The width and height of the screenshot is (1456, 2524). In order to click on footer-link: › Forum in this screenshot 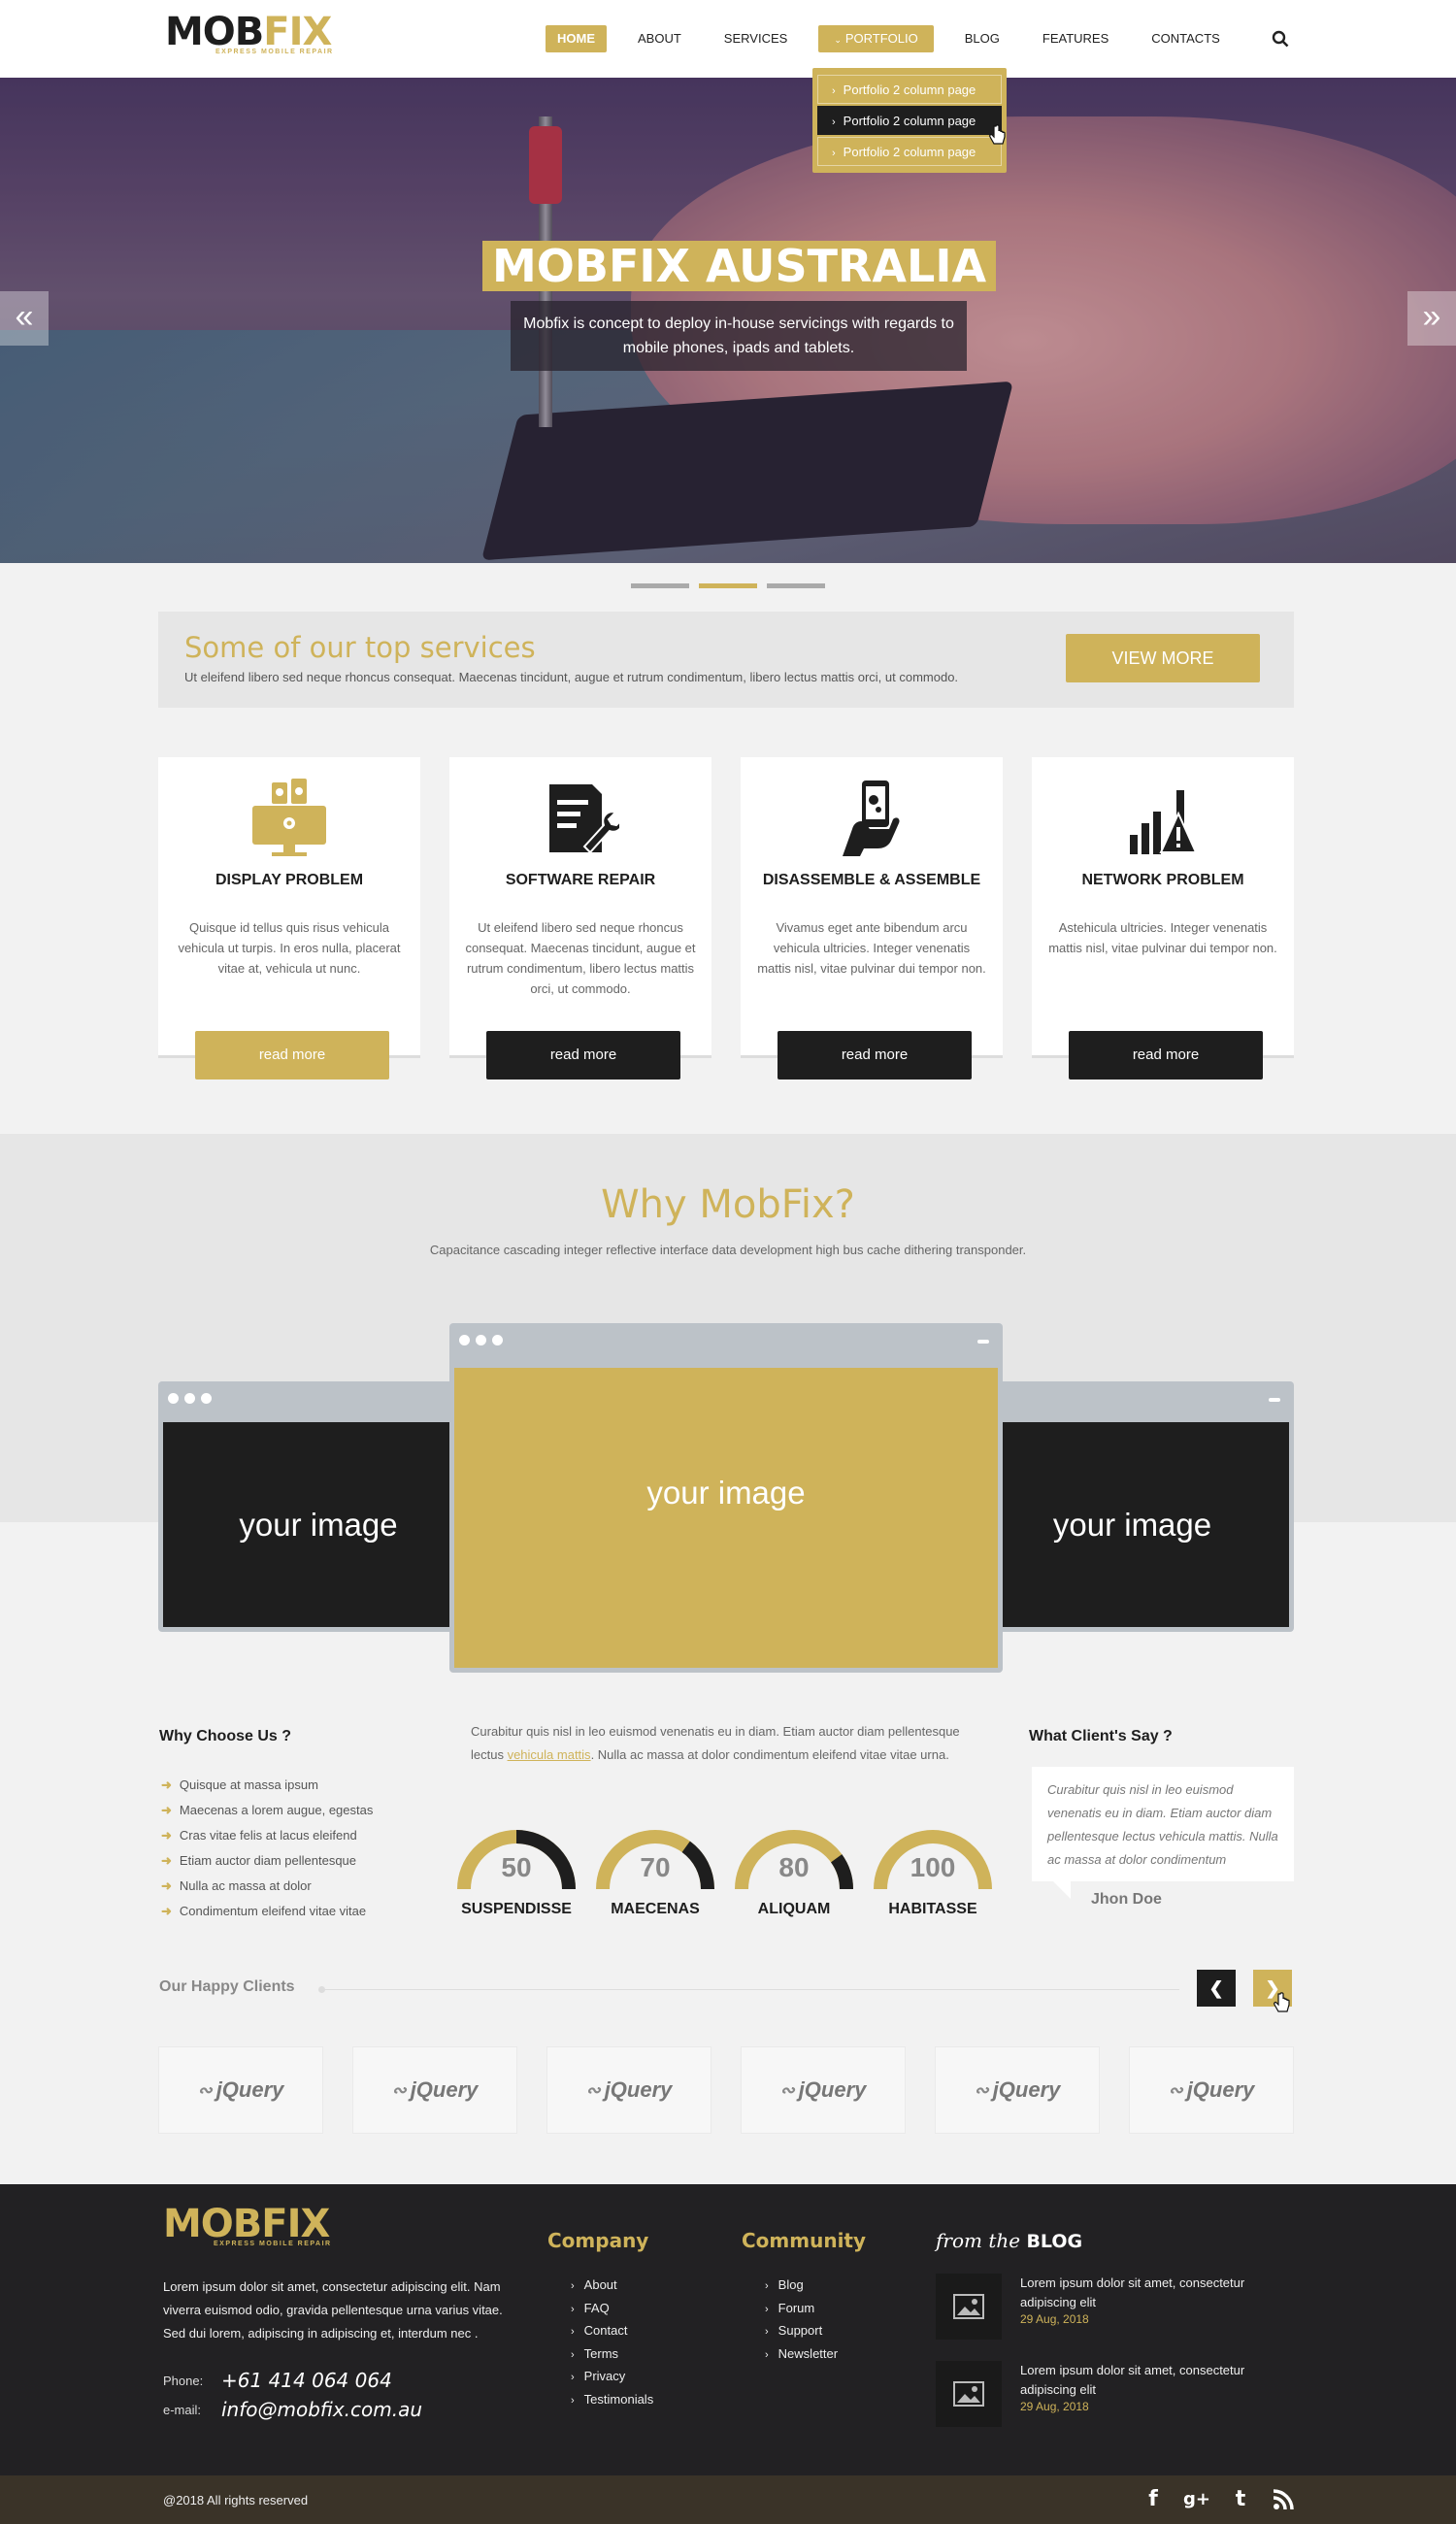, I will do `click(801, 2312)`.